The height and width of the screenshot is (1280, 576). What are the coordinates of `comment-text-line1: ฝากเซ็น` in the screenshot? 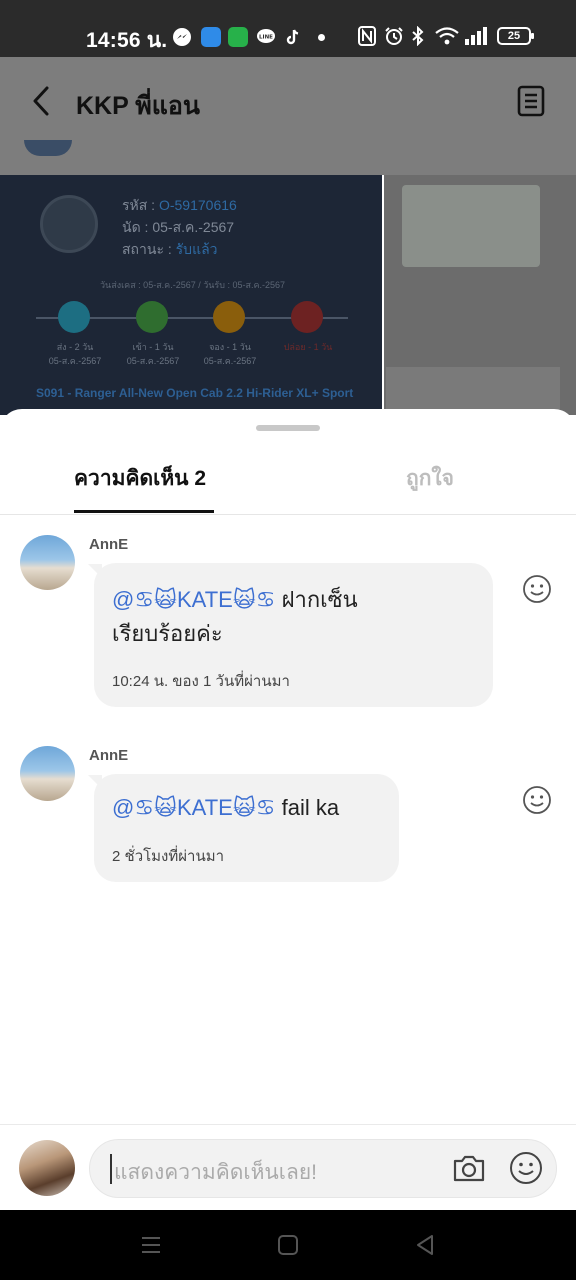 It's located at (316, 599).